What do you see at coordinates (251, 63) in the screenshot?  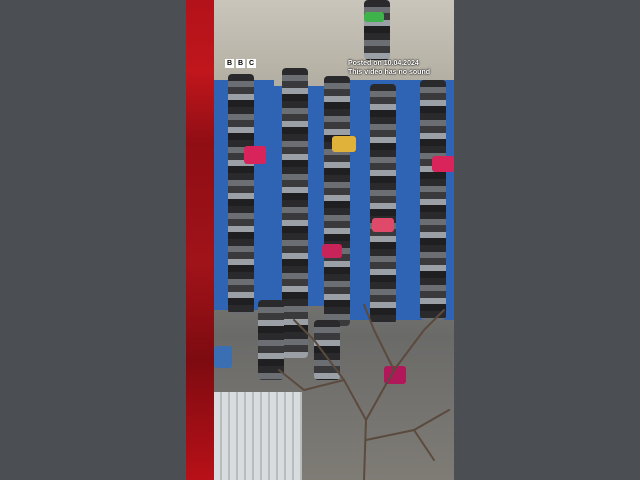 I see `logo-letter: C` at bounding box center [251, 63].